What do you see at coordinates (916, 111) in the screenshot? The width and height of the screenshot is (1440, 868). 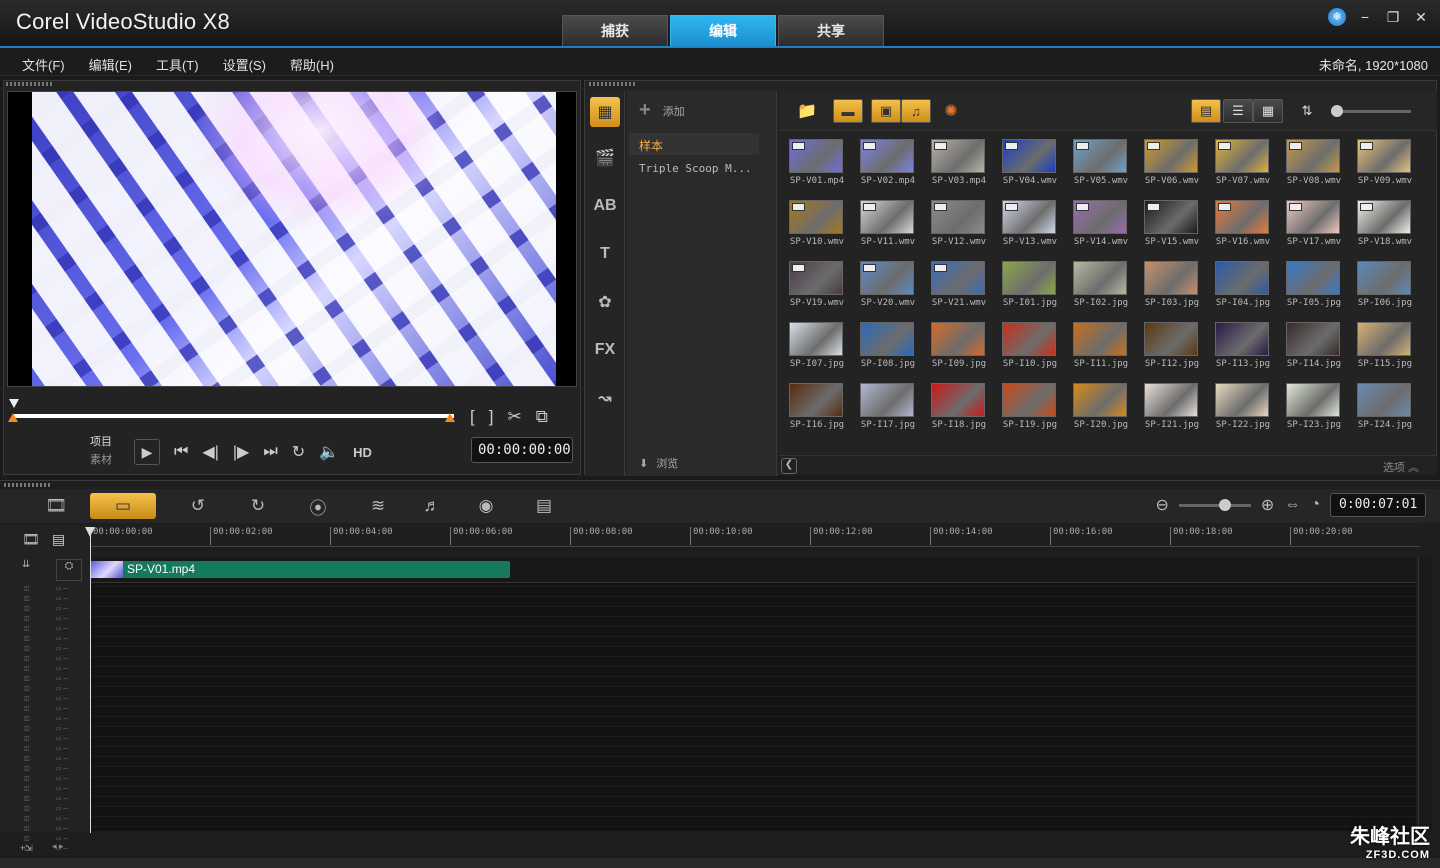 I see `show-audio-button: ♫` at bounding box center [916, 111].